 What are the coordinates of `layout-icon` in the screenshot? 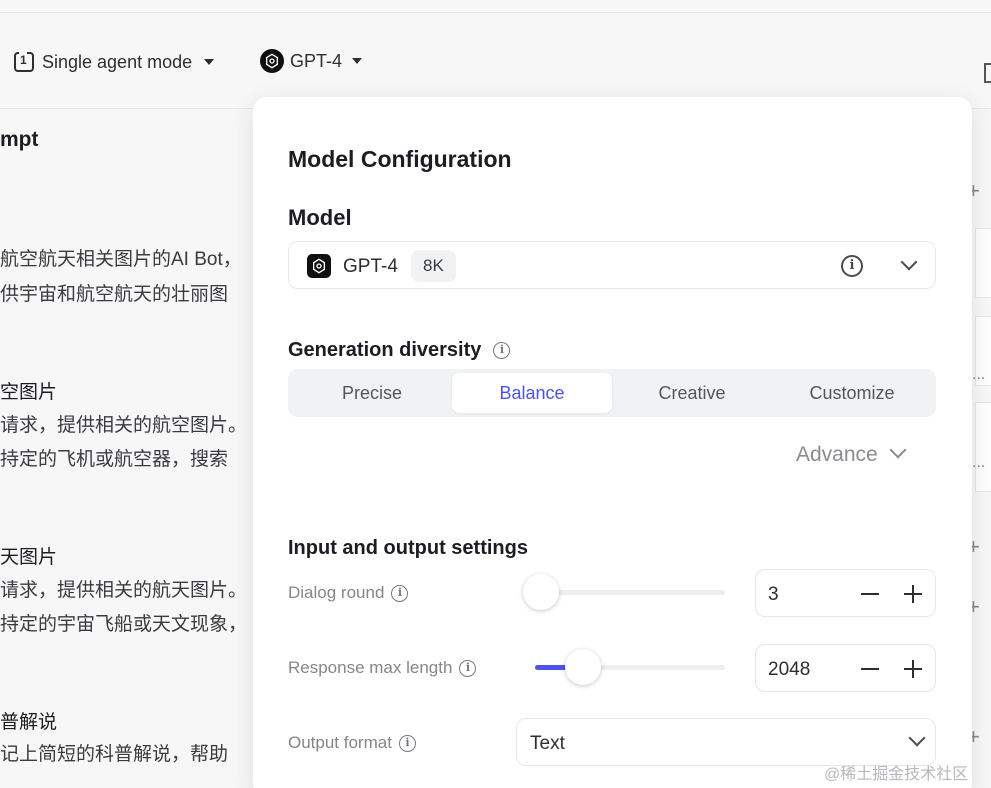 It's located at (987, 73).